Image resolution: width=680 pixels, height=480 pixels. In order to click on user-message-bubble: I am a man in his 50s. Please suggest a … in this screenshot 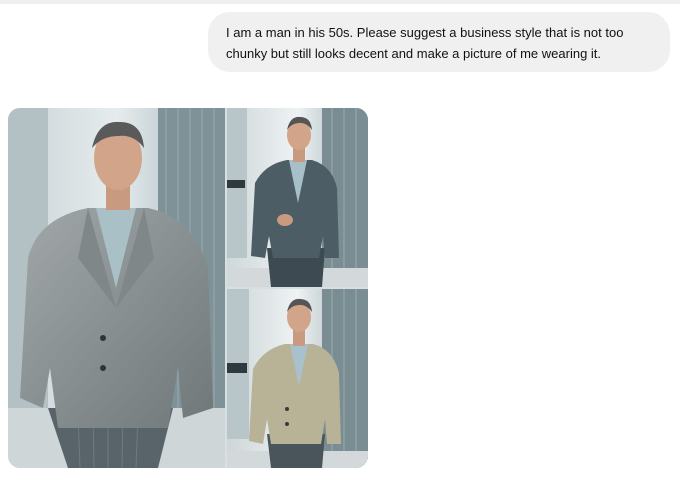, I will do `click(439, 42)`.